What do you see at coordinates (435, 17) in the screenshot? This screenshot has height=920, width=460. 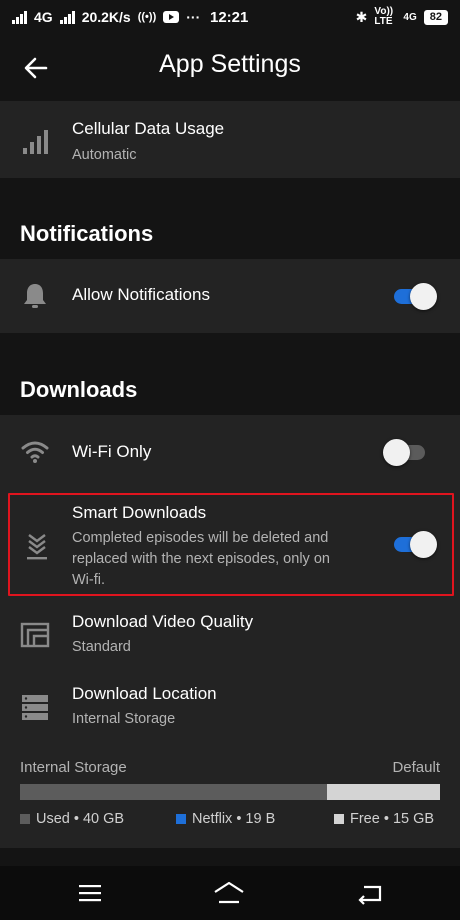 I see `battery-indicator: 82` at bounding box center [435, 17].